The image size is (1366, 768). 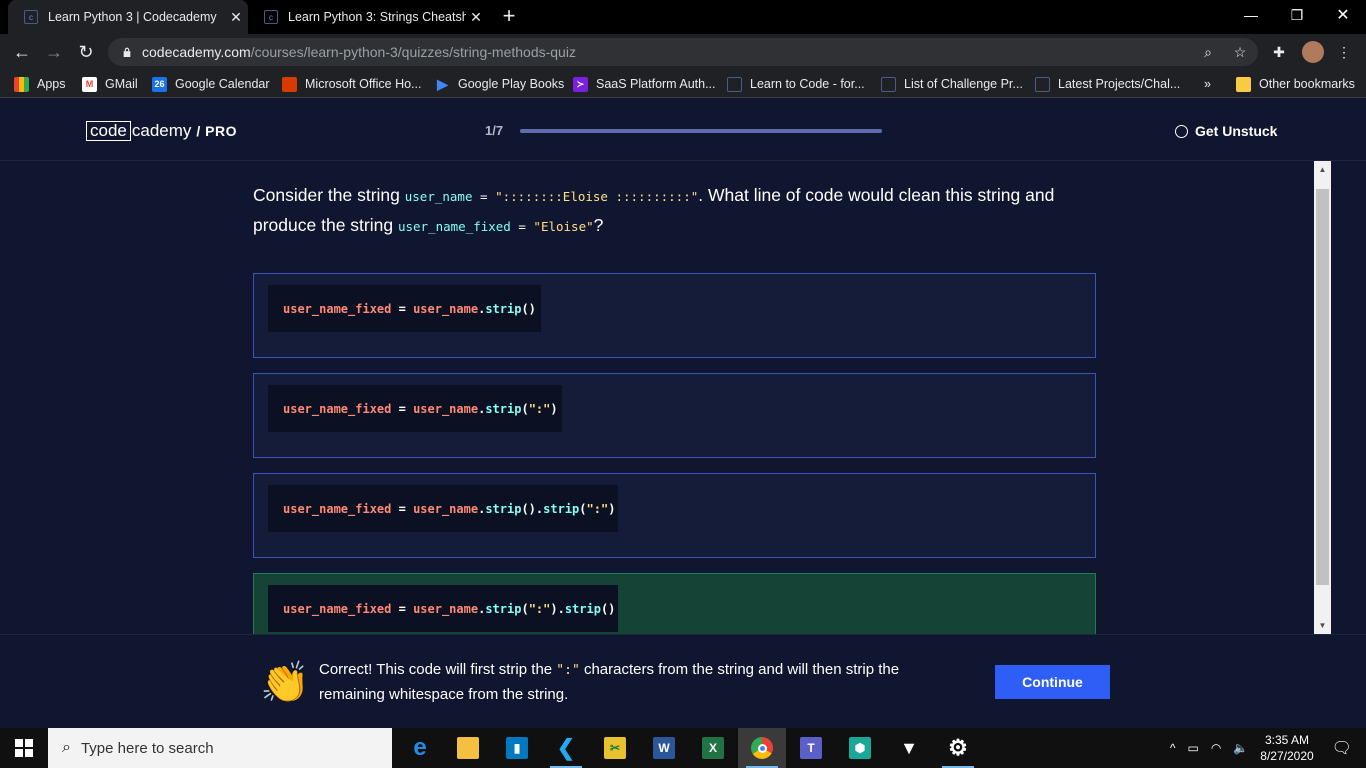 I want to click on volume-icon: 🔈, so click(x=1240, y=748).